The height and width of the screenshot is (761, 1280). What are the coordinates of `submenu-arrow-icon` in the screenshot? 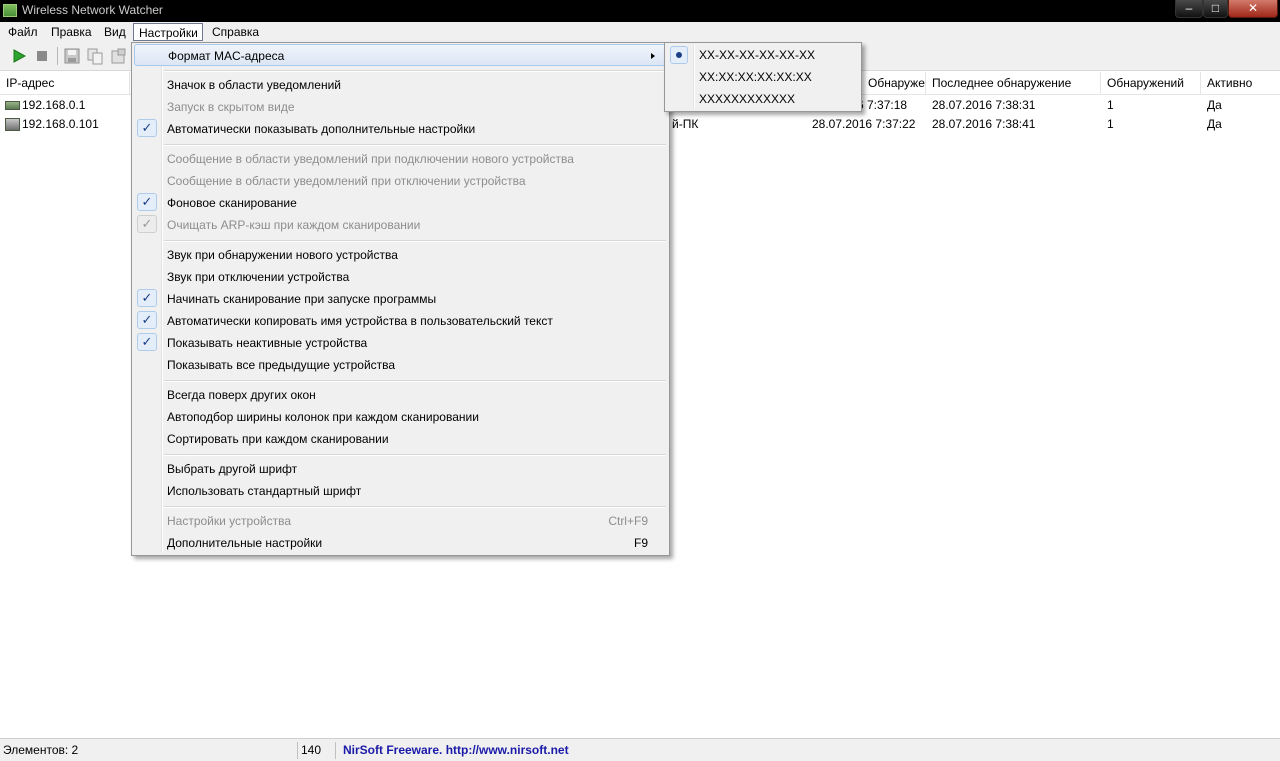 It's located at (653, 56).